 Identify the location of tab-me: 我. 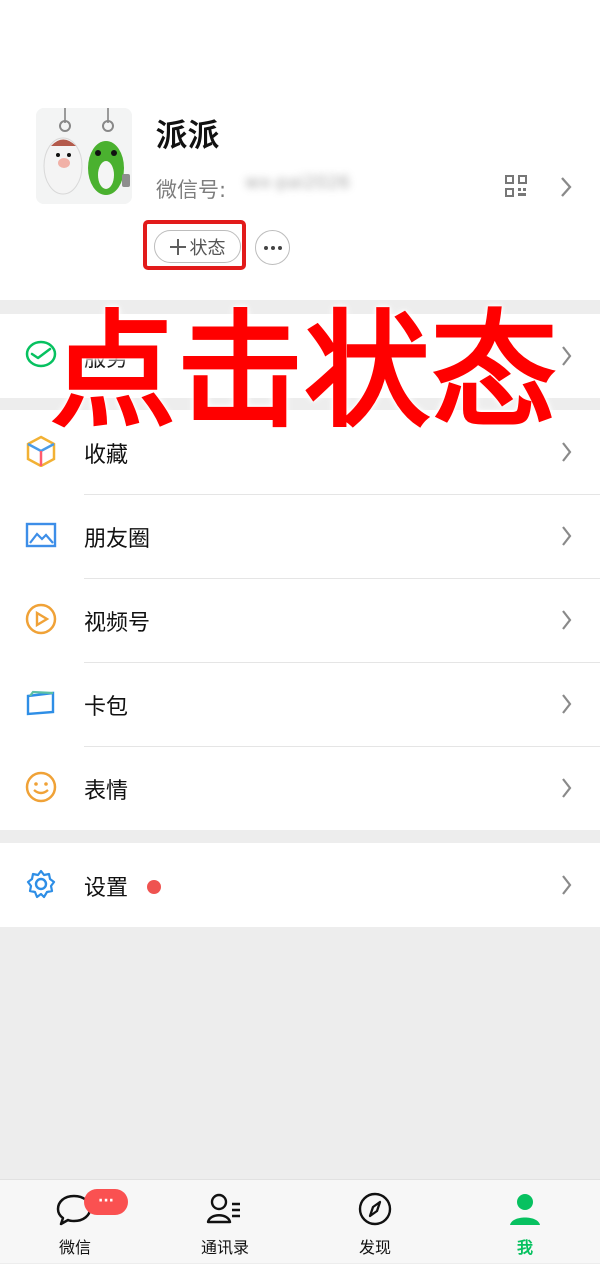
(525, 1222).